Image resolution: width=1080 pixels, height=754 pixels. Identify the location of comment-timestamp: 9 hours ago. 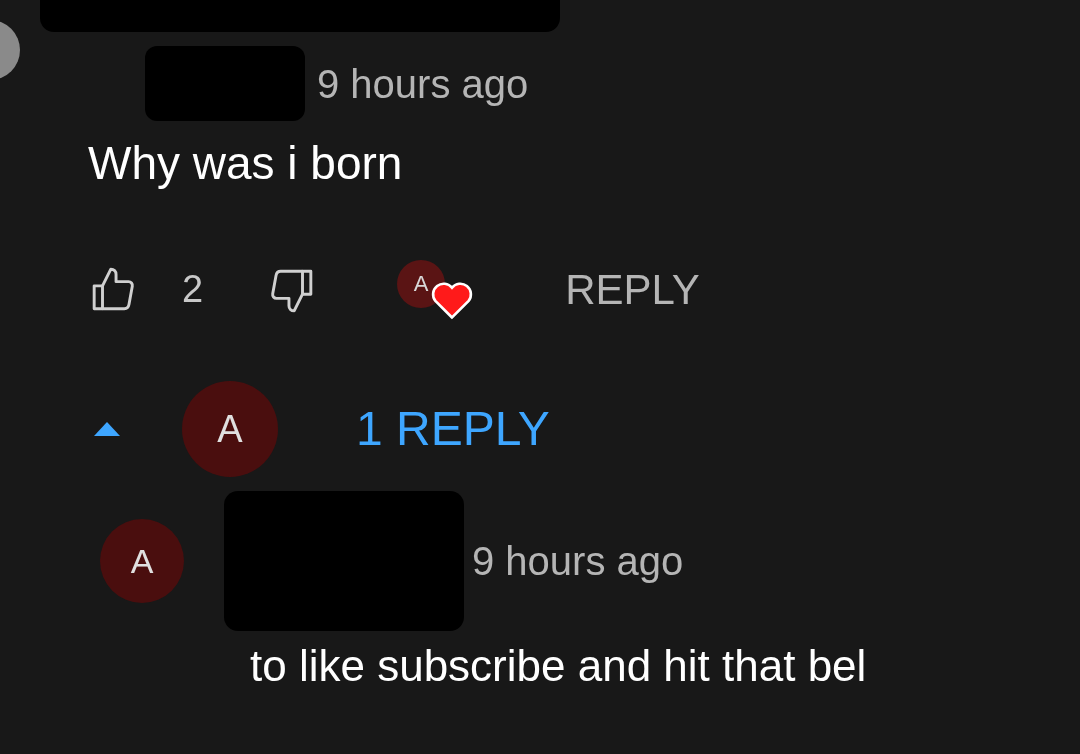
(423, 84).